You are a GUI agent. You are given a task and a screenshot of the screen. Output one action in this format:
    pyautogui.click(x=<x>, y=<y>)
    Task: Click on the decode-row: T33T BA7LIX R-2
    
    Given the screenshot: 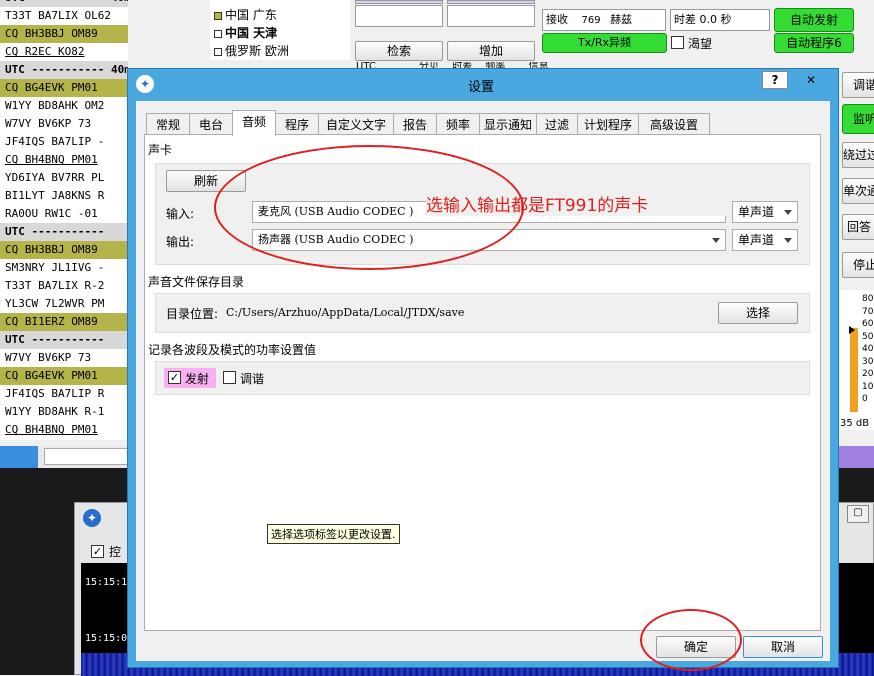 What is the action you would take?
    pyautogui.click(x=64, y=286)
    